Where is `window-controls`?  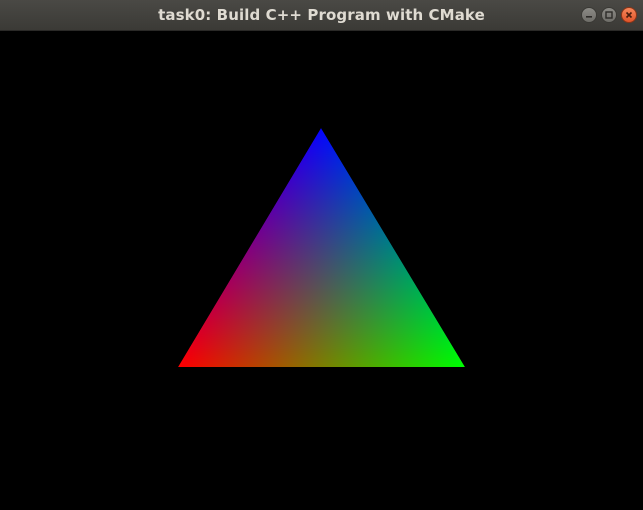
window-controls is located at coordinates (609, 15).